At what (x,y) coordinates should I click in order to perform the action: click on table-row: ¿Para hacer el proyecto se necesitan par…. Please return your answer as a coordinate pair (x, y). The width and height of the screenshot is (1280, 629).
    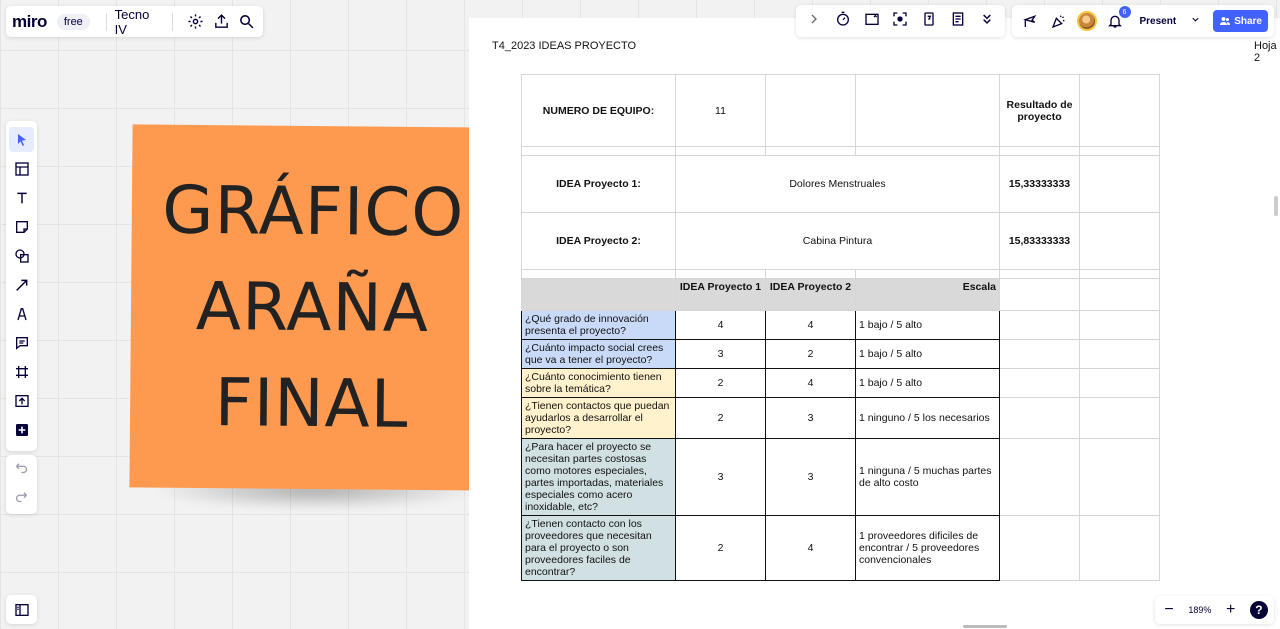
    Looking at the image, I should click on (840, 477).